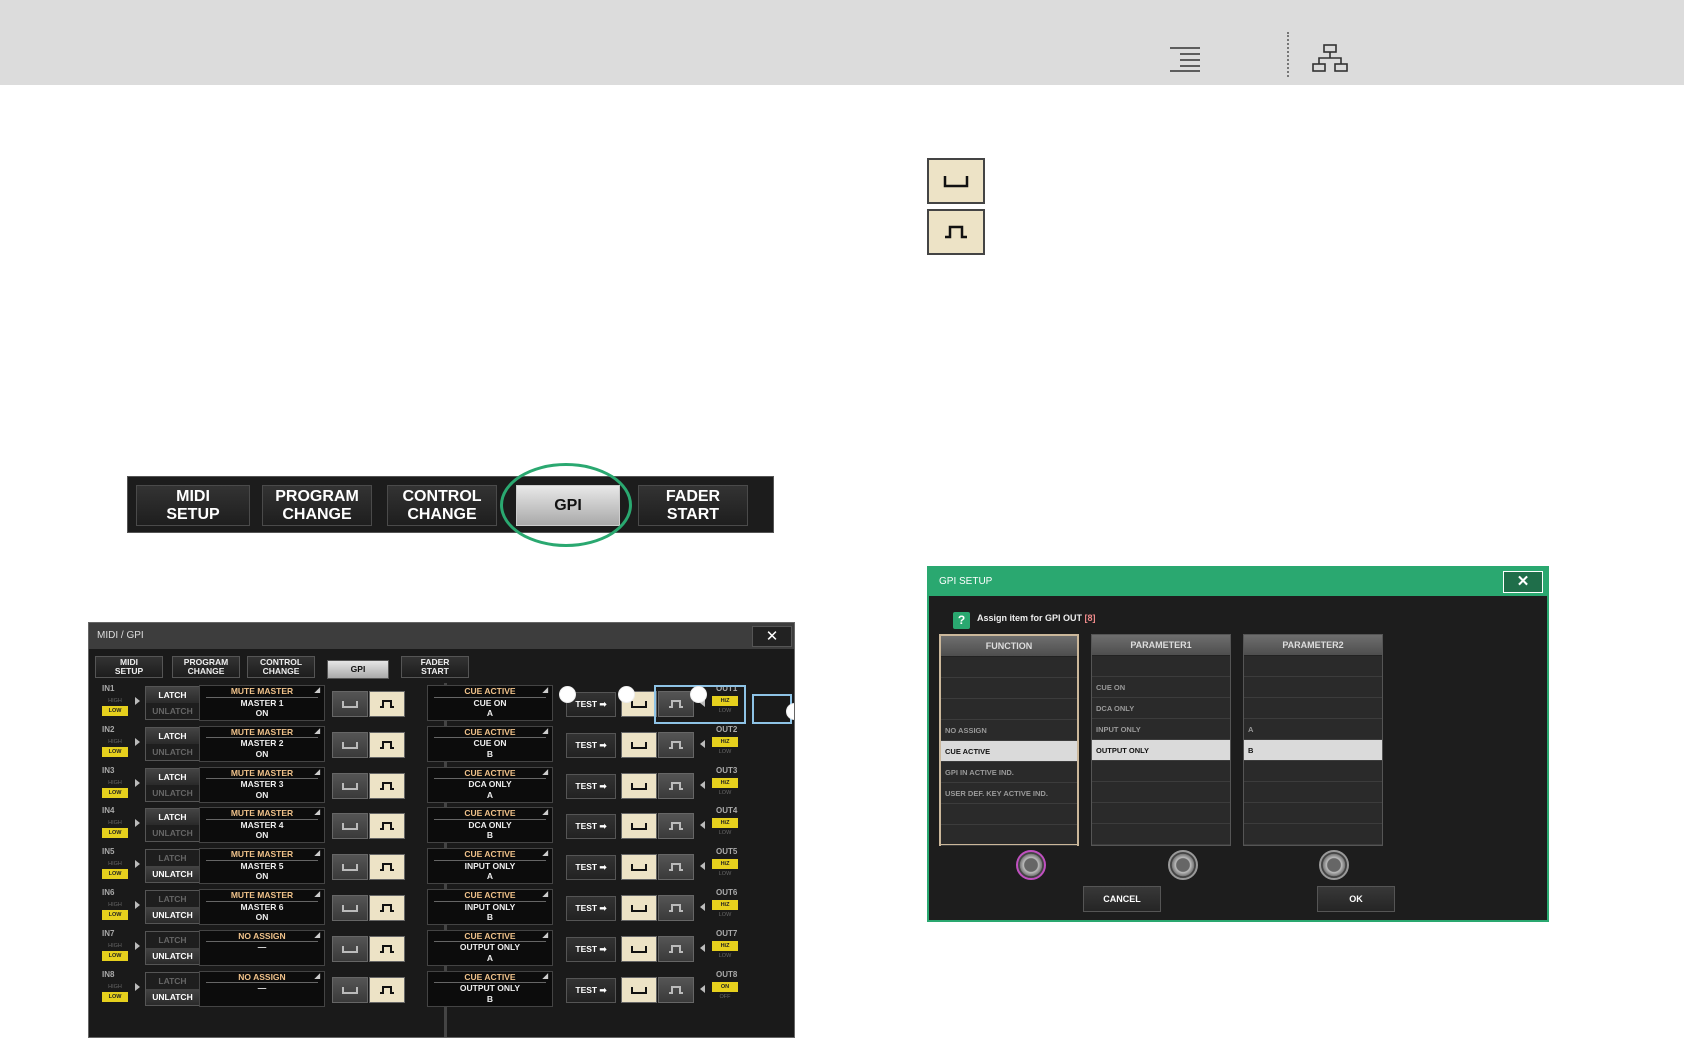  What do you see at coordinates (1161, 708) in the screenshot?
I see `parameter1-item: DCA ONLY` at bounding box center [1161, 708].